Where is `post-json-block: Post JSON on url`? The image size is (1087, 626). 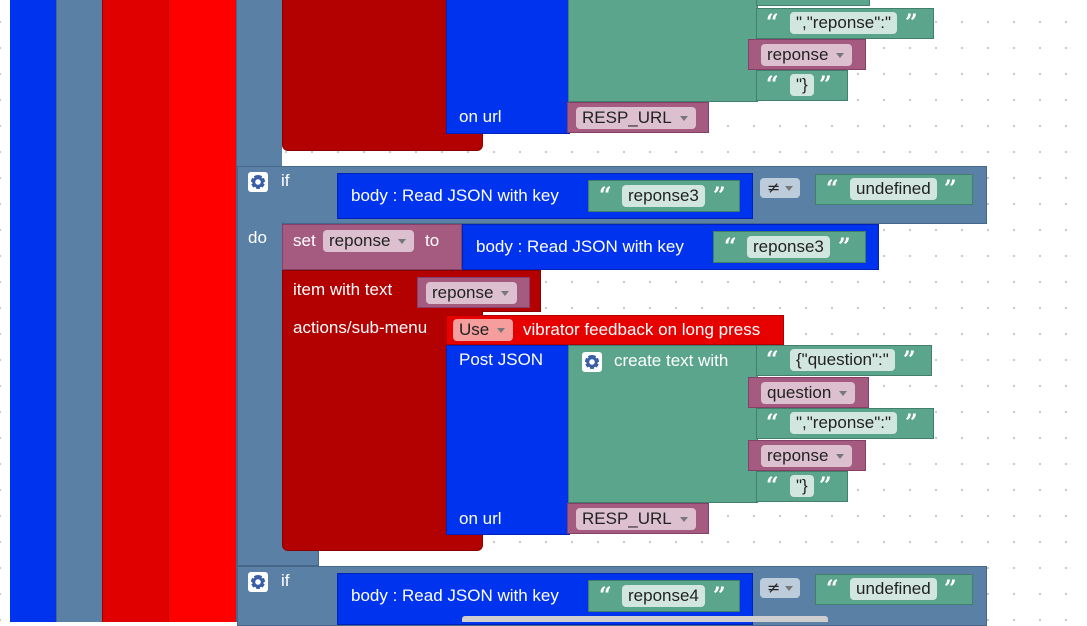 post-json-block: Post JSON on url is located at coordinates (508, 440).